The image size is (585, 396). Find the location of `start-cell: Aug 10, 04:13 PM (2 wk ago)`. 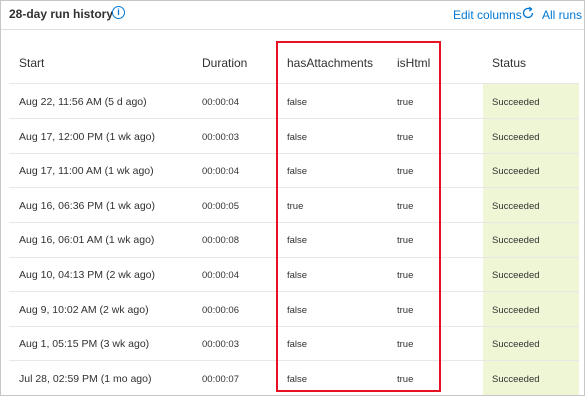

start-cell: Aug 10, 04:13 PM (2 wk ago) is located at coordinates (87, 275).